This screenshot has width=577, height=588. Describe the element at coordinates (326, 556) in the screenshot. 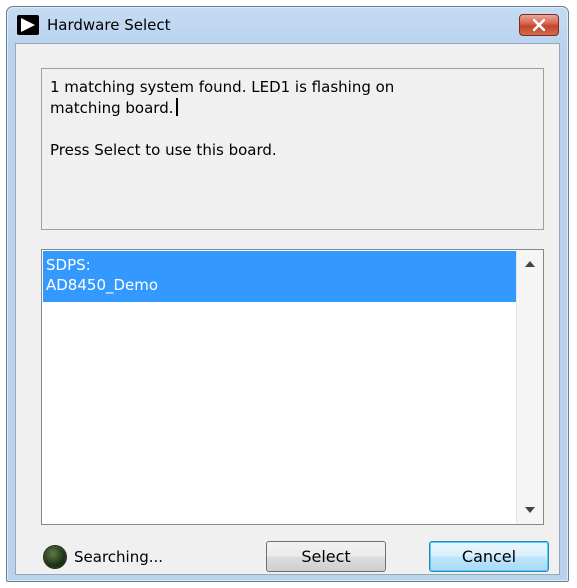

I see `select-button: Select` at that location.